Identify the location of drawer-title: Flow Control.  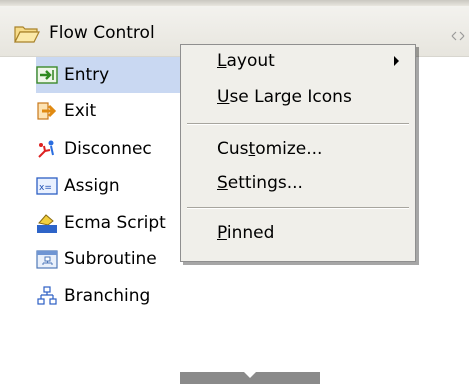
(102, 33).